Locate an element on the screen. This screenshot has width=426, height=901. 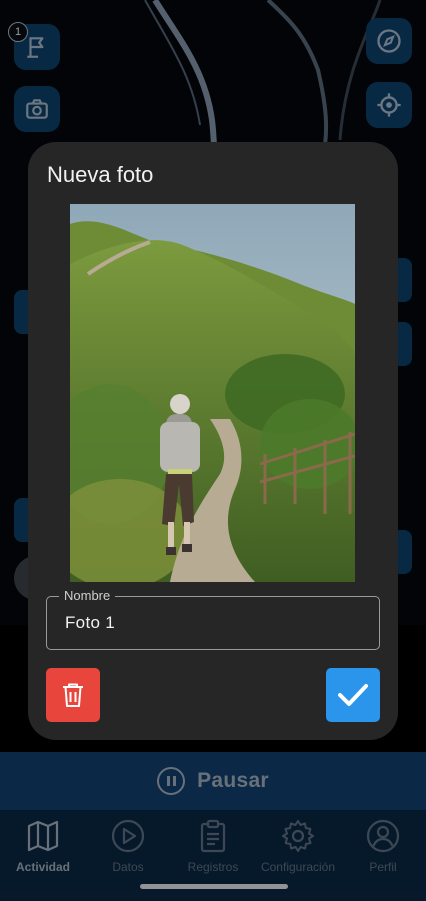
dialog-title: Nueva foto is located at coordinates (100, 174).